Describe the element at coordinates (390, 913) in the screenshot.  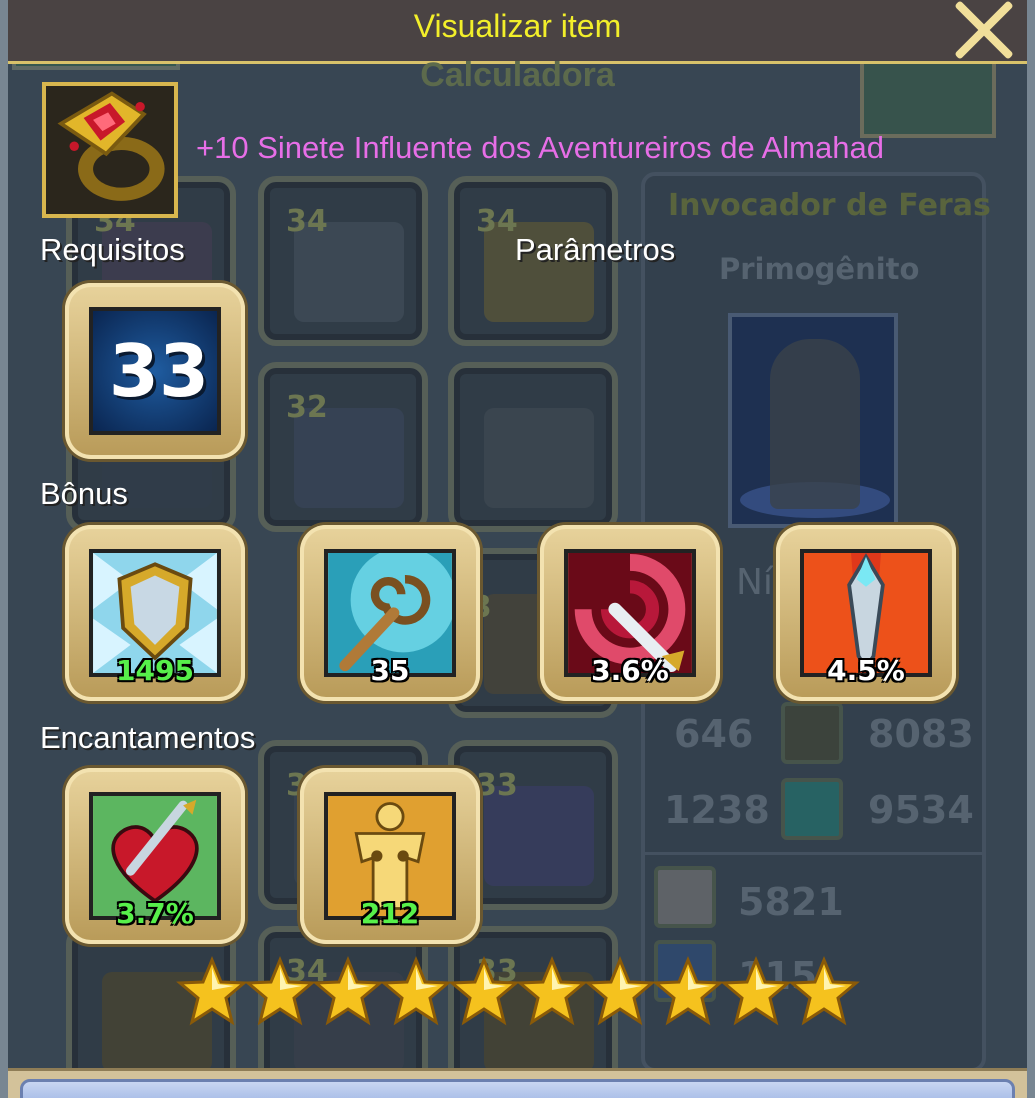
I see `enchantment-value: 212` at that location.